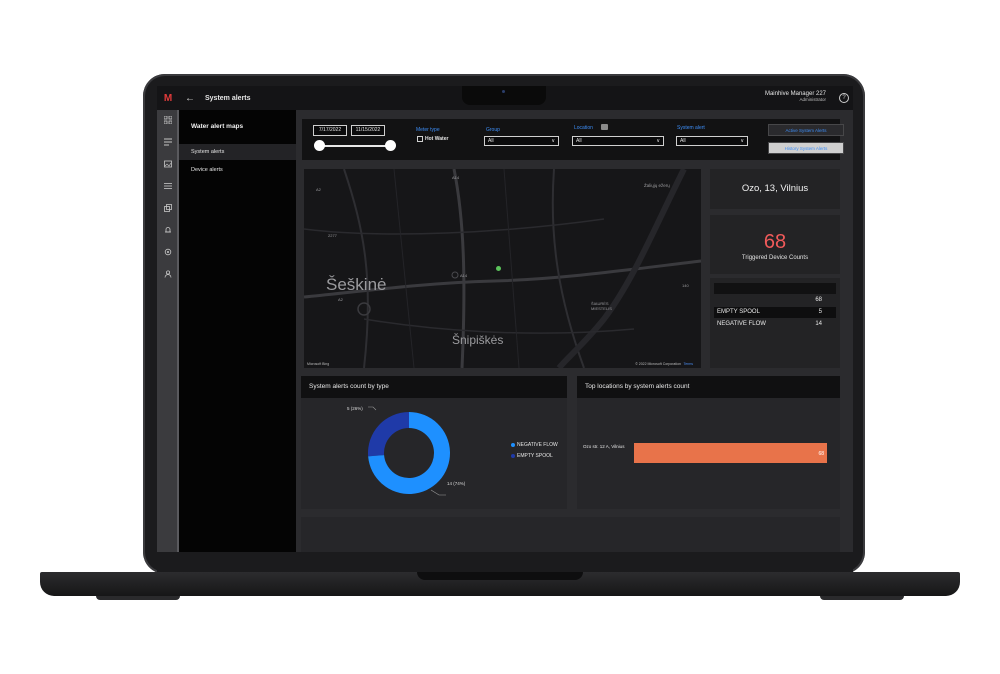 The height and width of the screenshot is (674, 1000). I want to click on user-info: Mainhive Manager 227 Administrator, so click(795, 96).